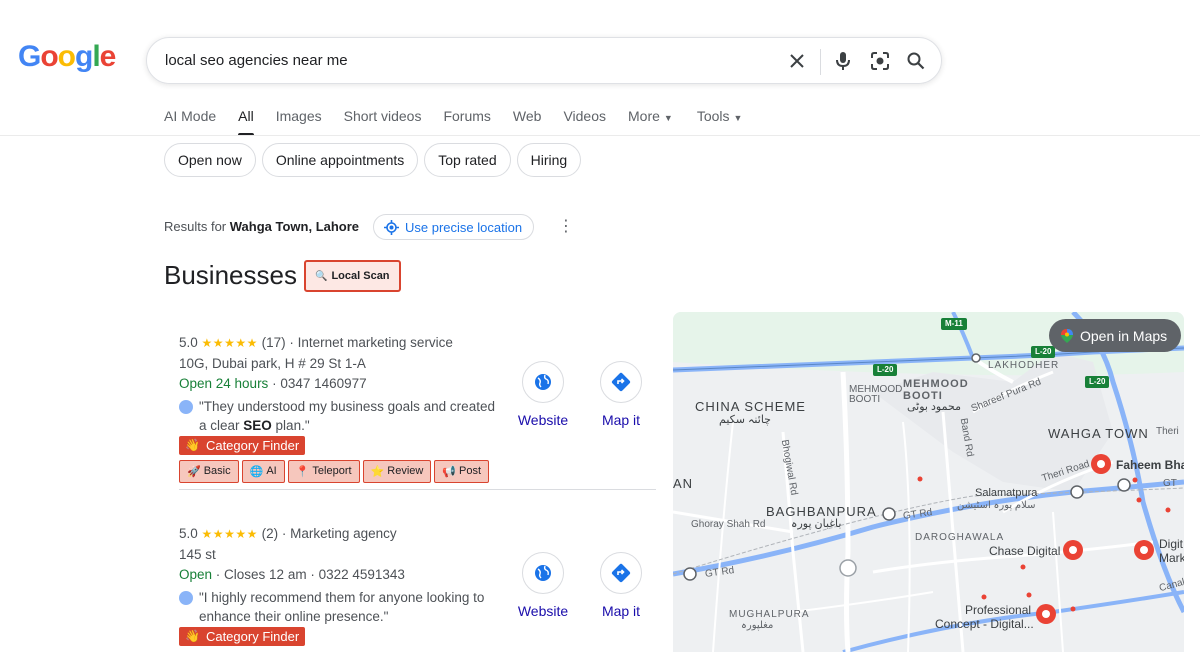  Describe the element at coordinates (271, 471) in the screenshot. I see `tool-ai-label: AI` at that location.